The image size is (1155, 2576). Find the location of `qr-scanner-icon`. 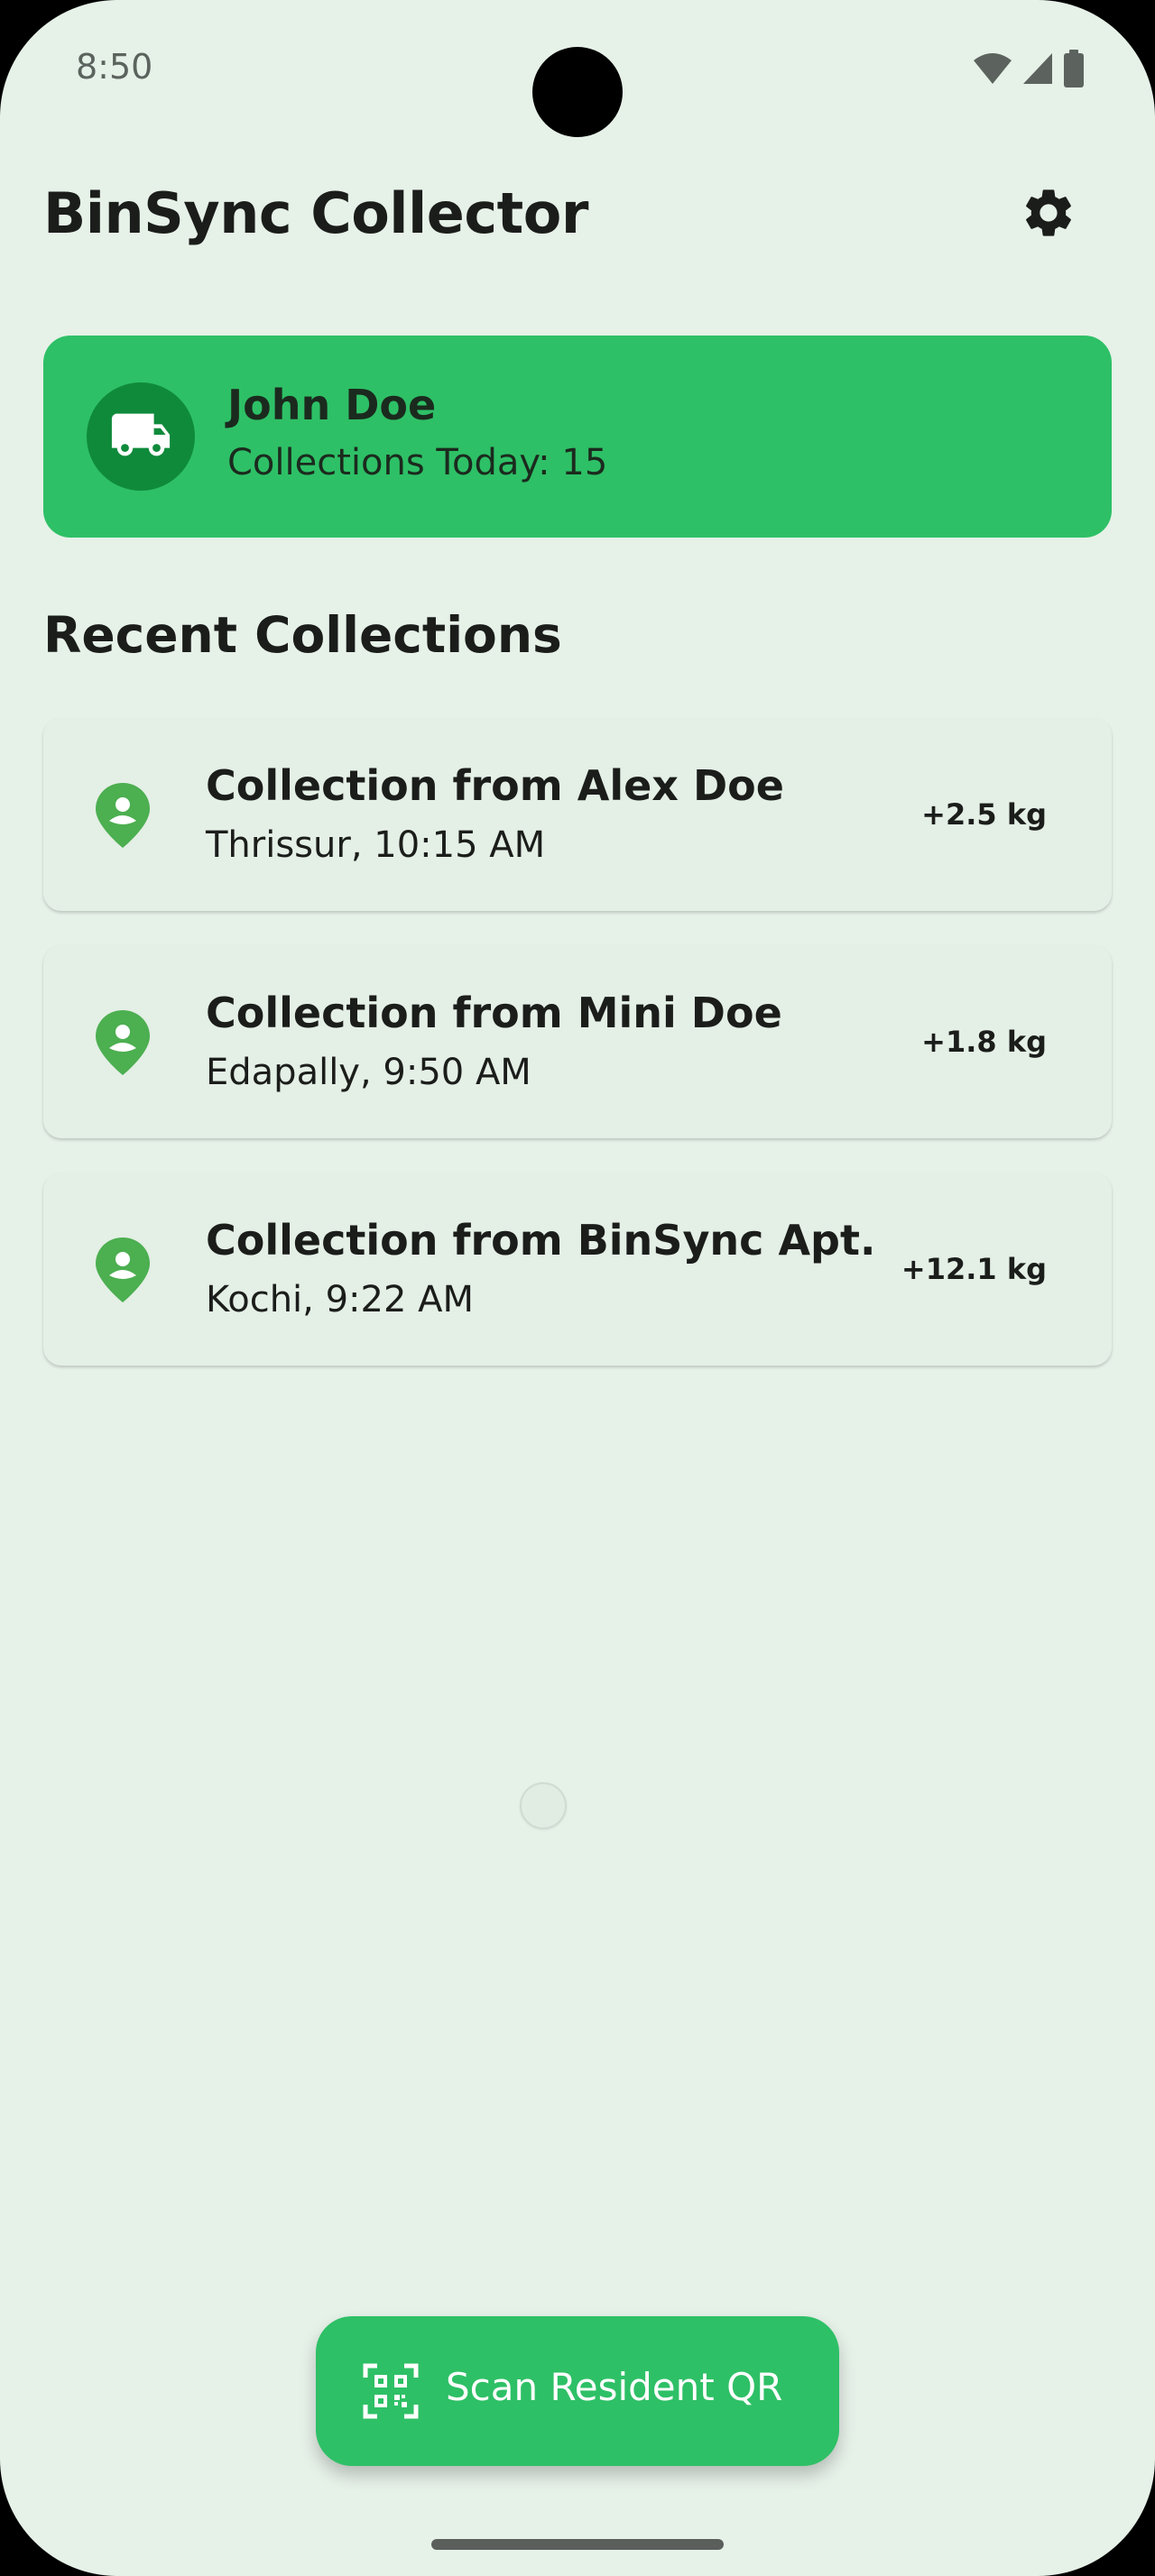

qr-scanner-icon is located at coordinates (391, 2391).